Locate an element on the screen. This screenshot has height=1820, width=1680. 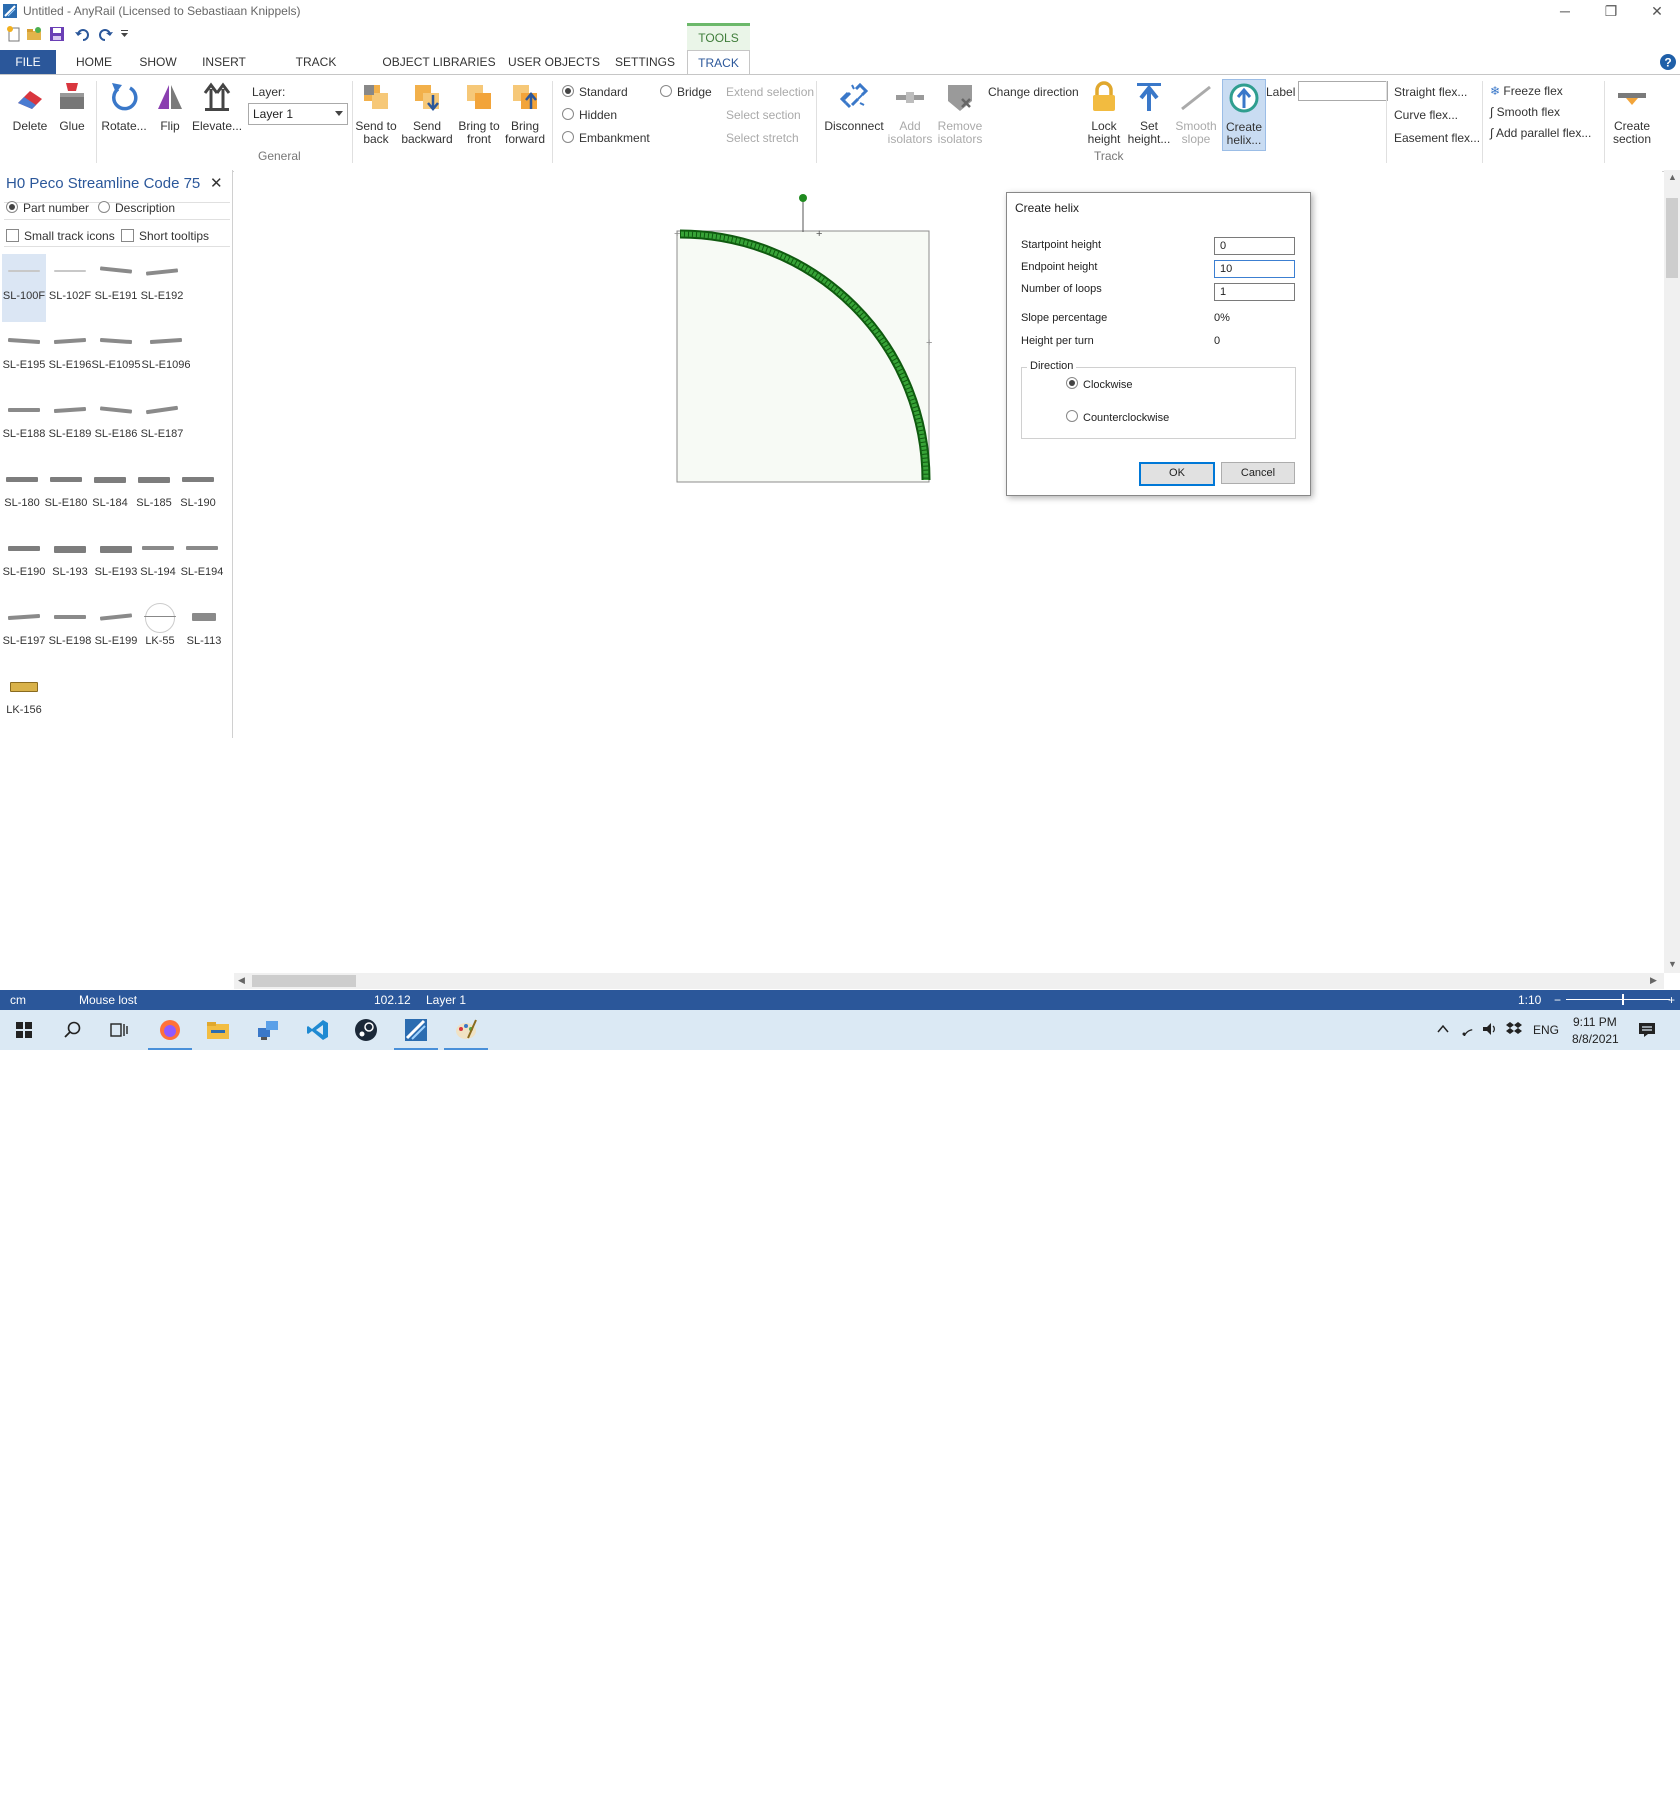
track-part-sl-185: SL-185 is located at coordinates (154, 495).